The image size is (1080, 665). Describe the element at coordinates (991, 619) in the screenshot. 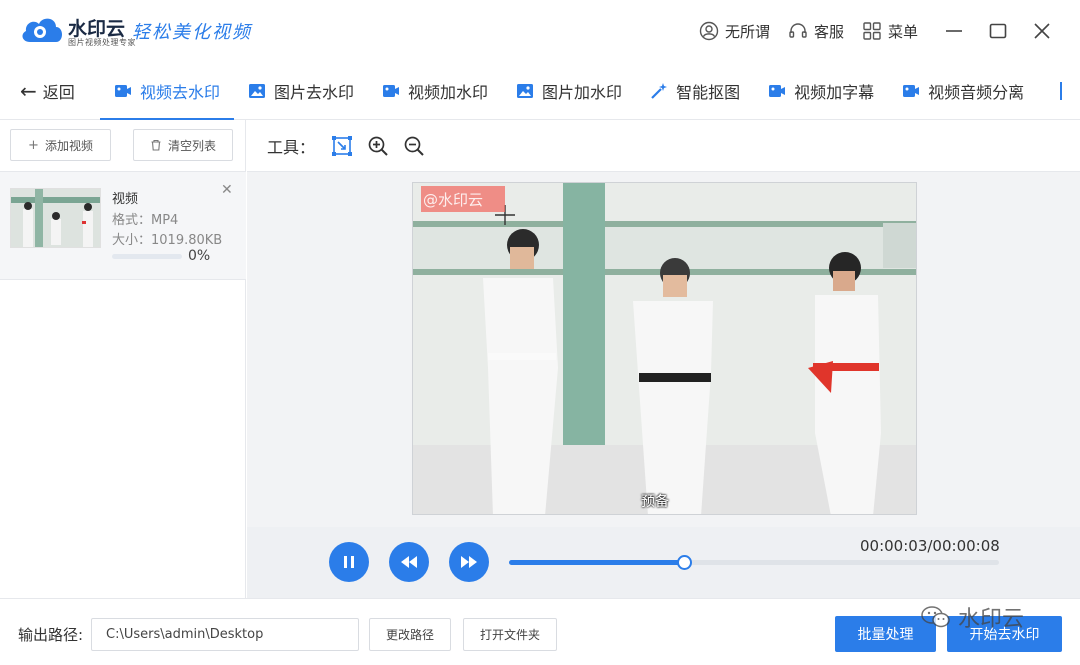

I see `wechat-account-name: 水印云` at that location.